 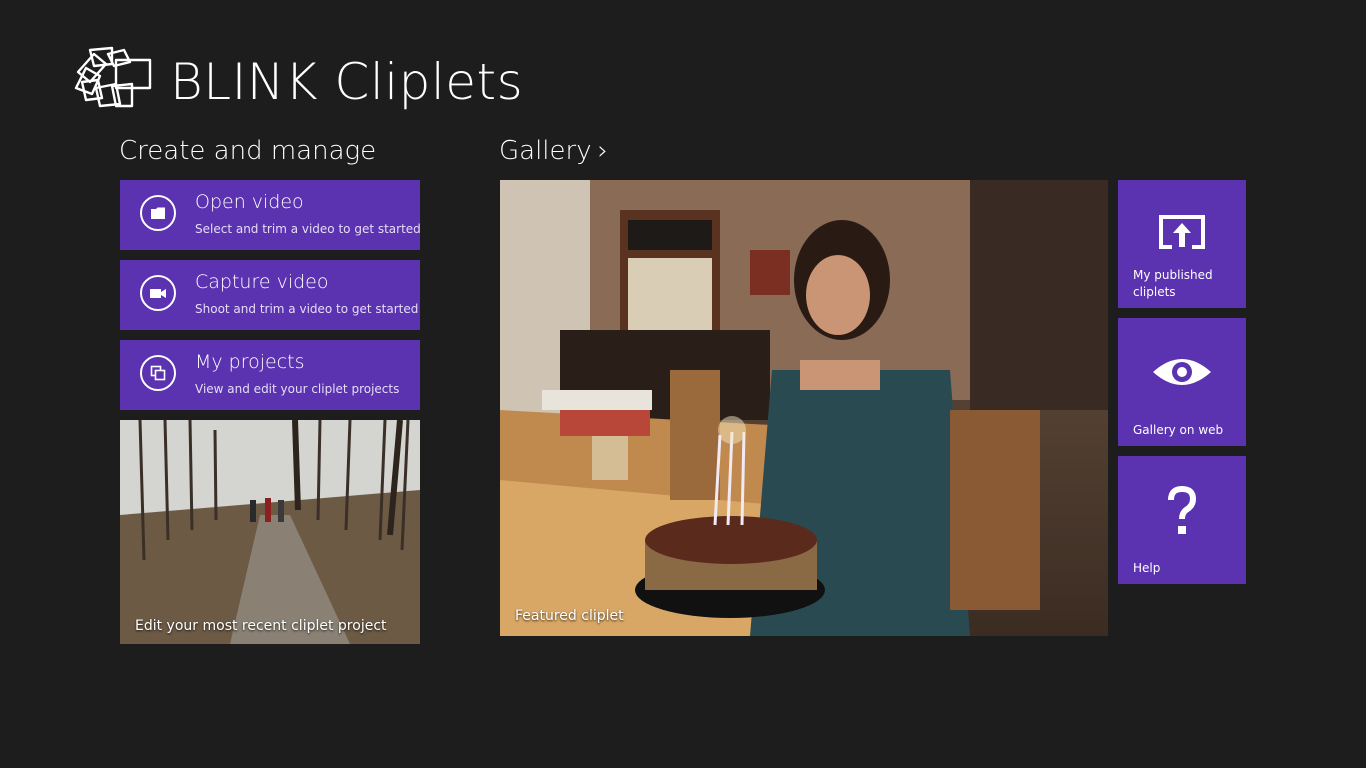 What do you see at coordinates (603, 151) in the screenshot?
I see `chevron-right-icon: ›` at bounding box center [603, 151].